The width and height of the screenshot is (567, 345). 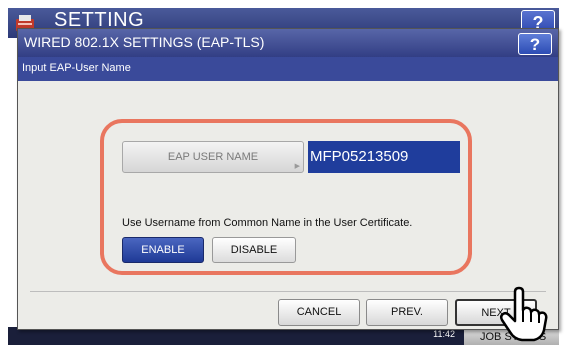 I want to click on corner-arrow-icon: ▶, so click(x=297, y=166).